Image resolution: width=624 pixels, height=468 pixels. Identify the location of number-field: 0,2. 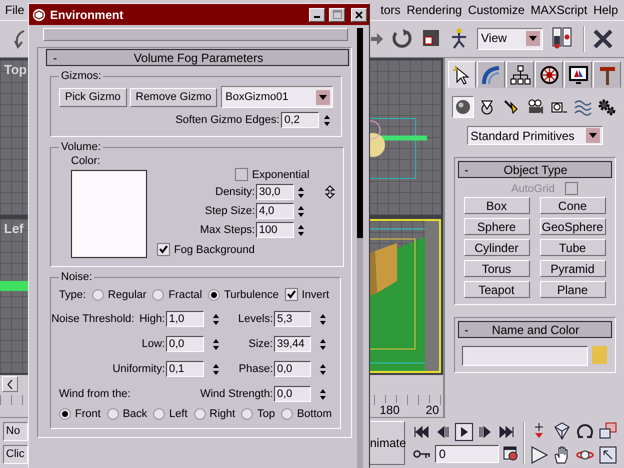
(300, 120).